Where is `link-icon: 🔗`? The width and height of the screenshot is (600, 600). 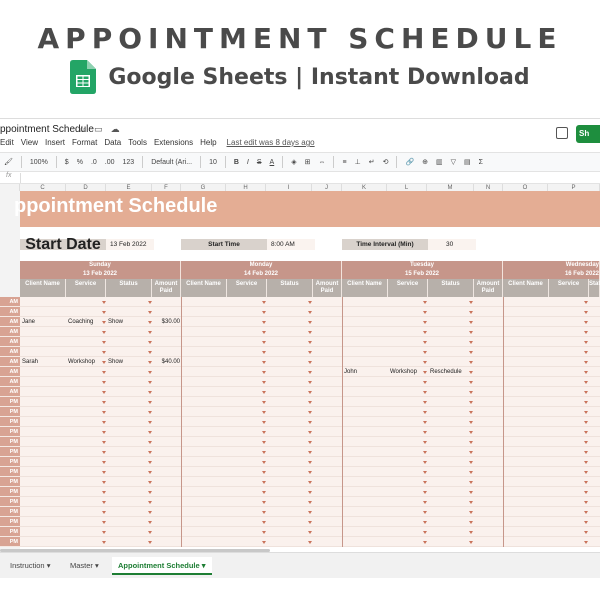 link-icon: 🔗 is located at coordinates (409, 162).